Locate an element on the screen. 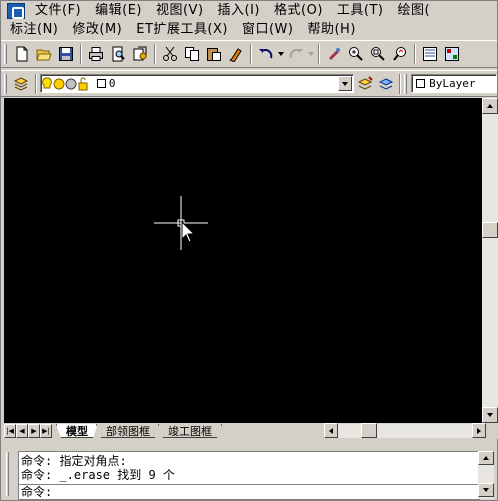 The image size is (498, 501). command-history: 命令: 指定对角点: 命令: _.erase 找到 9 个 is located at coordinates (249, 468).